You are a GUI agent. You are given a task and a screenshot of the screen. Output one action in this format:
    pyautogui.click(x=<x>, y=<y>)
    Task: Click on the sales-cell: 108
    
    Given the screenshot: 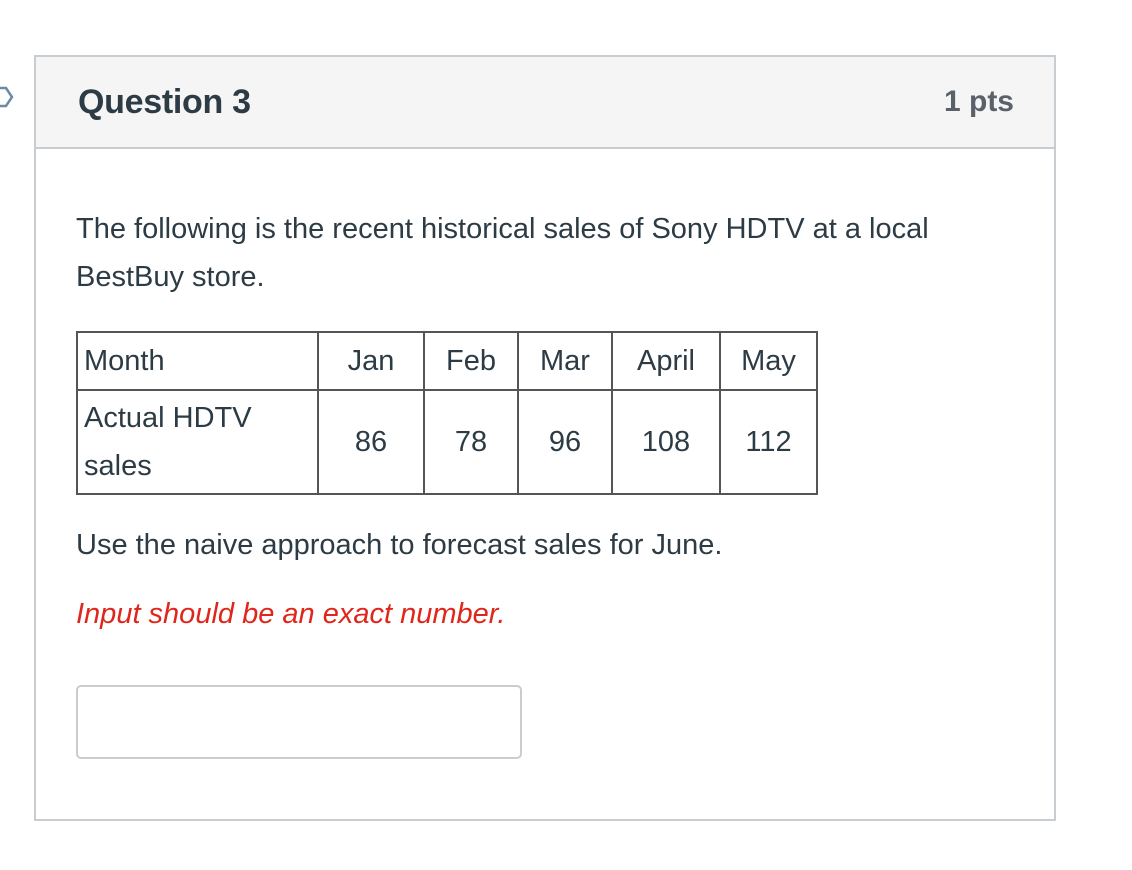 What is the action you would take?
    pyautogui.click(x=666, y=442)
    